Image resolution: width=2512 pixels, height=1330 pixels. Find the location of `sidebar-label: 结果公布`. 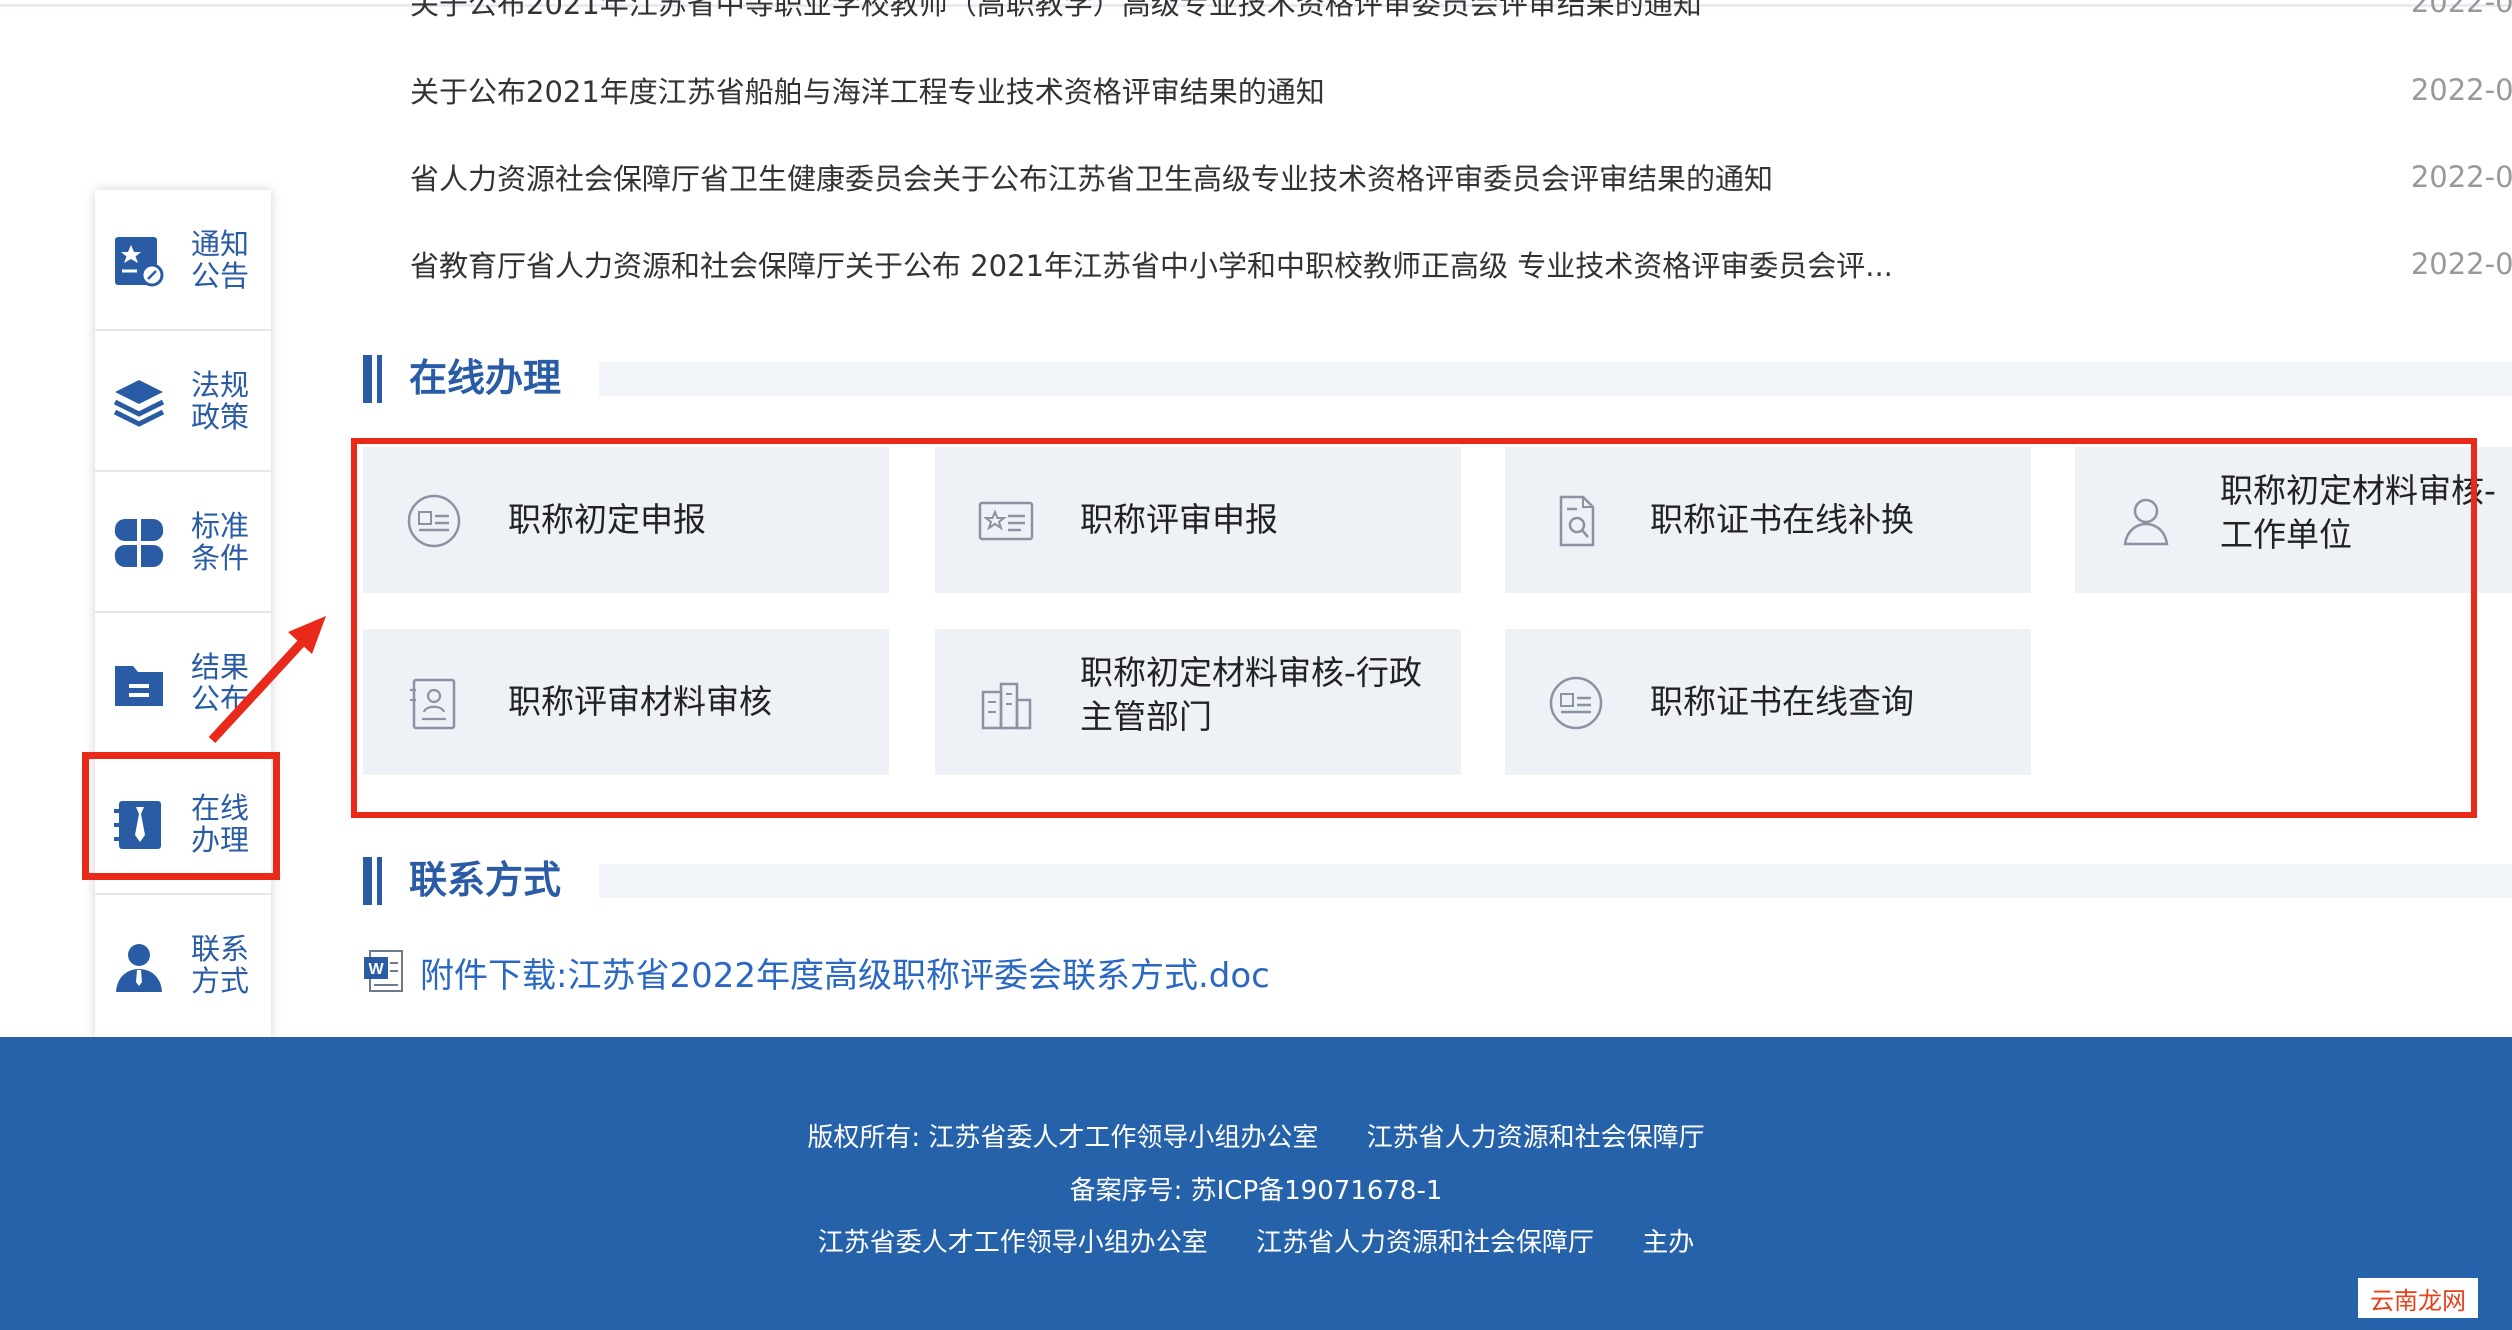

sidebar-label: 结果公布 is located at coordinates (220, 683).